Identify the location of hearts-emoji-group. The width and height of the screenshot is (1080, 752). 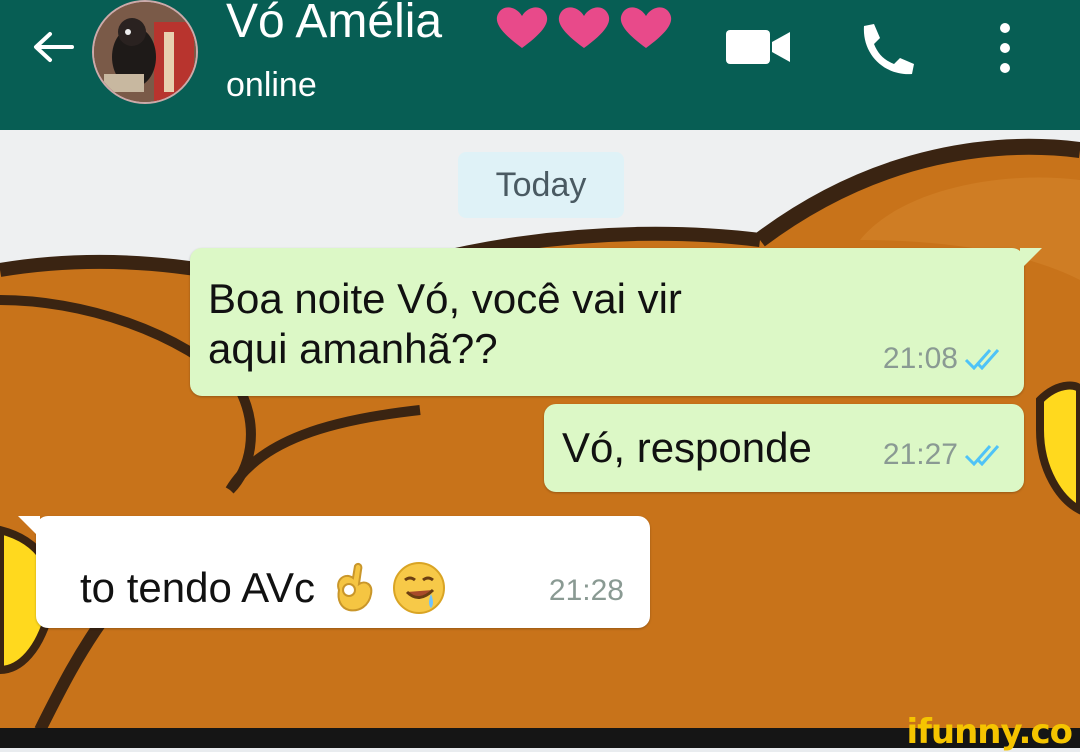
(584, 28).